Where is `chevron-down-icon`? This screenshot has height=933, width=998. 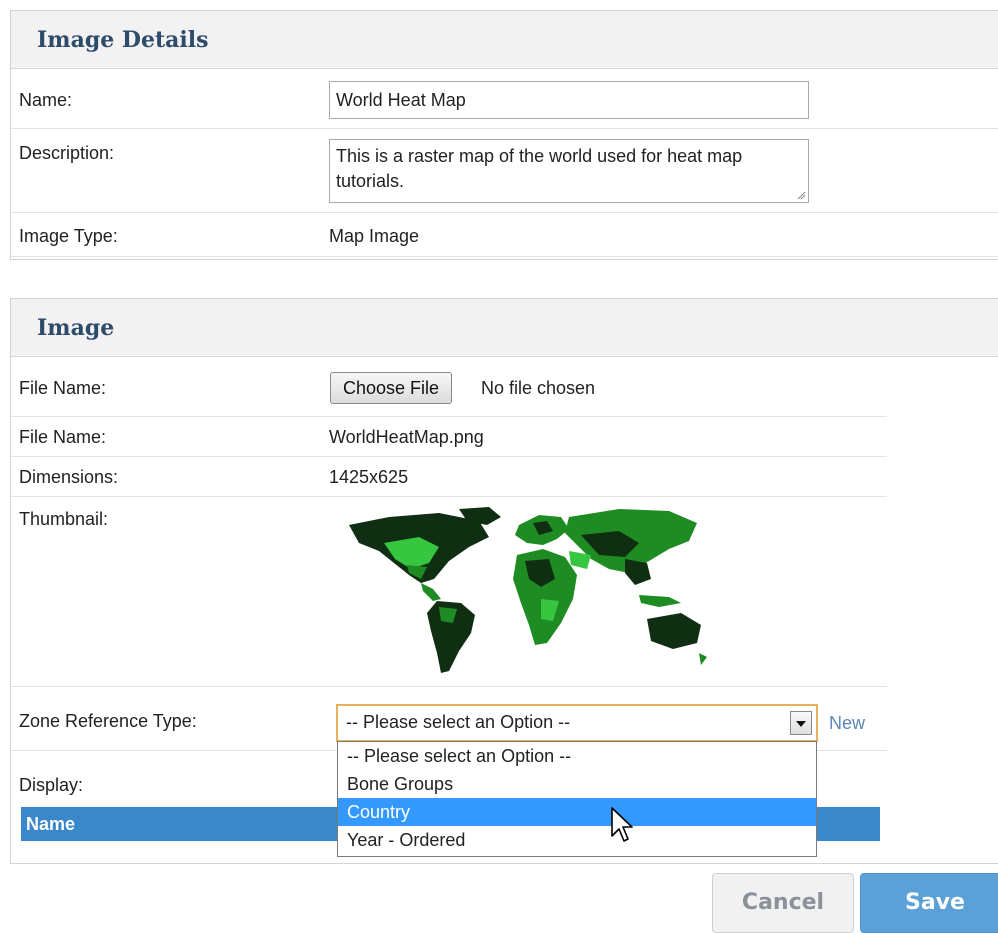 chevron-down-icon is located at coordinates (801, 723).